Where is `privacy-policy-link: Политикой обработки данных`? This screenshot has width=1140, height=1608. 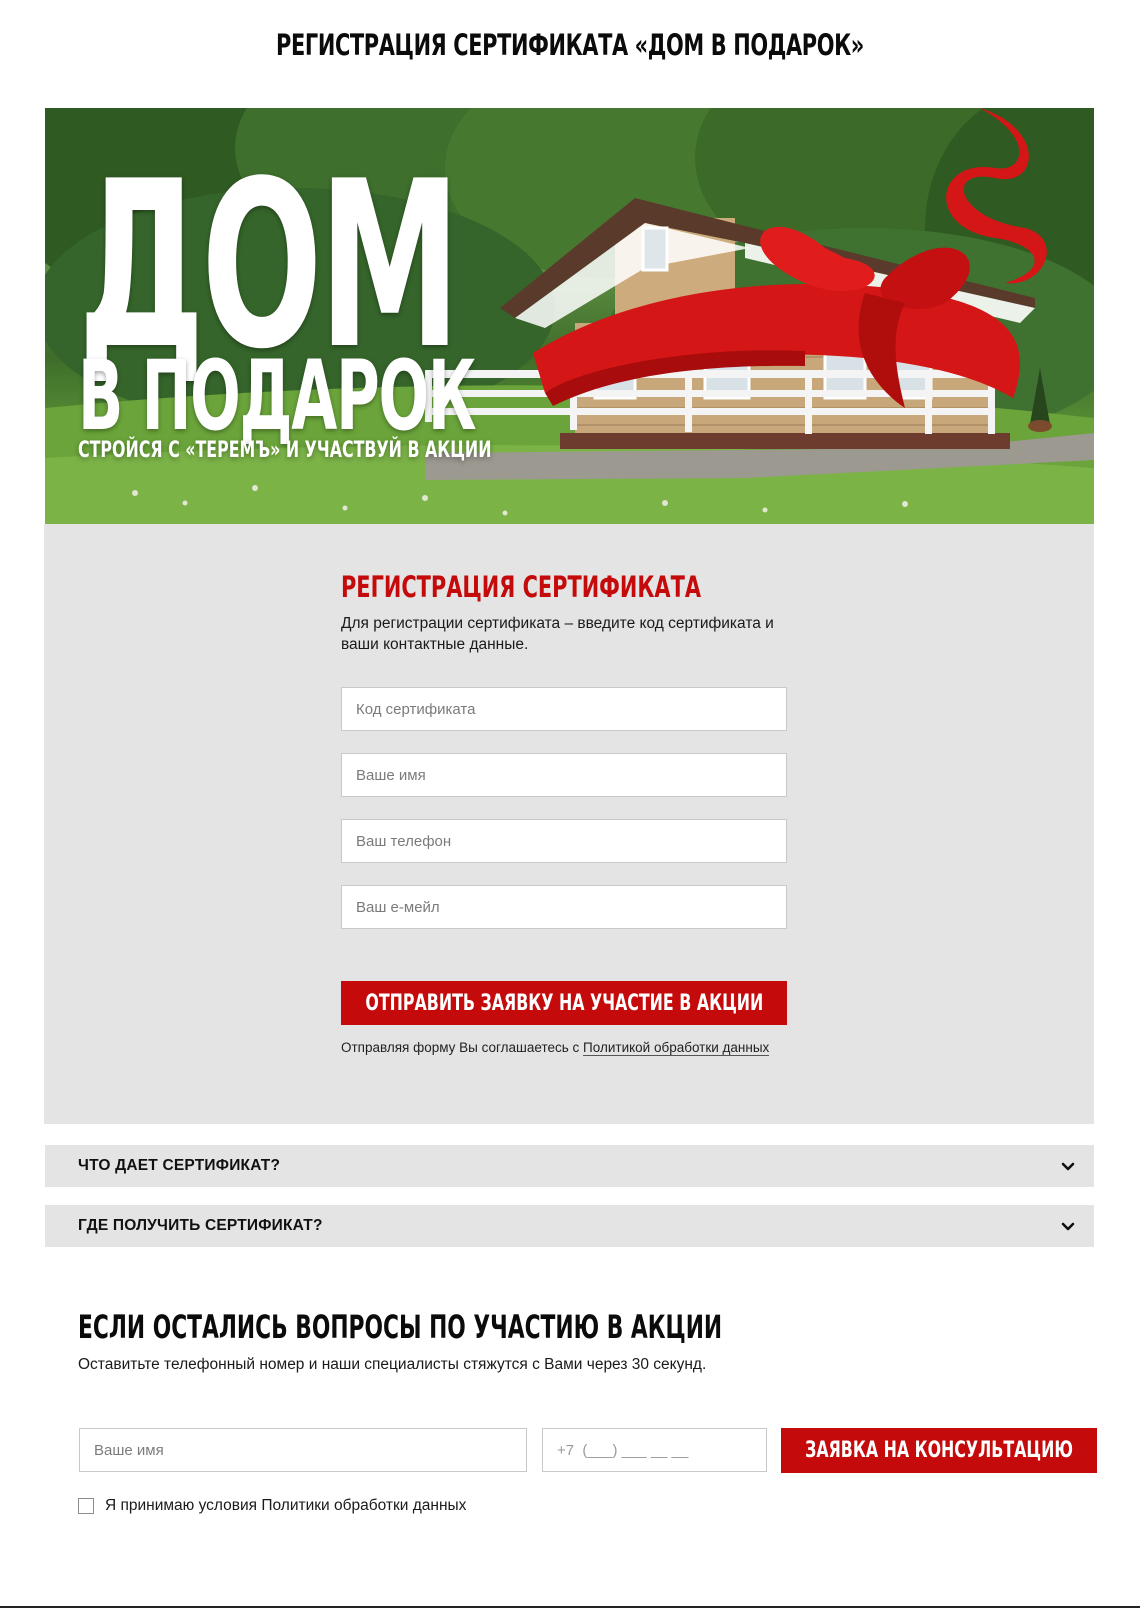 privacy-policy-link: Политикой обработки данных is located at coordinates (676, 1048).